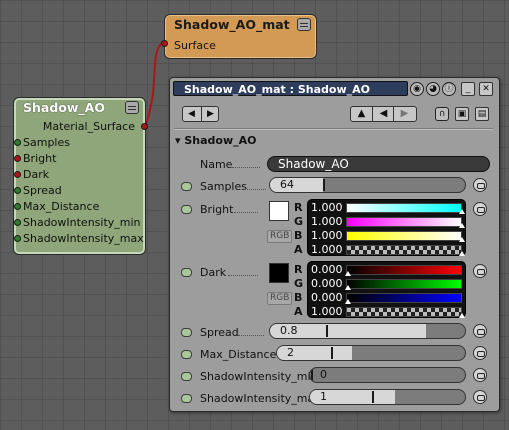 This screenshot has width=509, height=430. What do you see at coordinates (480, 271) in the screenshot?
I see `dark-link-icon` at bounding box center [480, 271].